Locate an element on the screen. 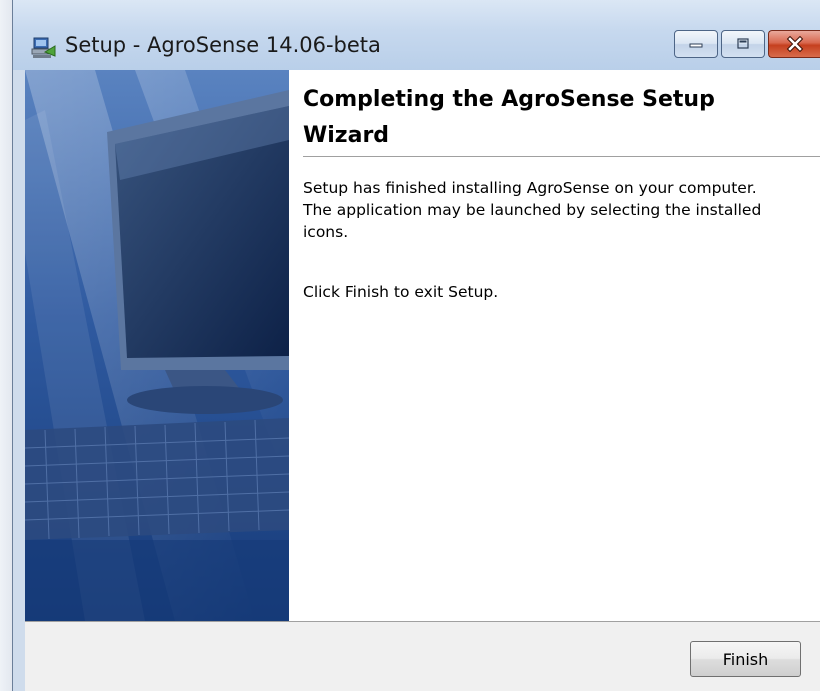 This screenshot has height=691, width=820. wizard-heading: Completing the AgroSense Setup Wizard is located at coordinates (509, 117).